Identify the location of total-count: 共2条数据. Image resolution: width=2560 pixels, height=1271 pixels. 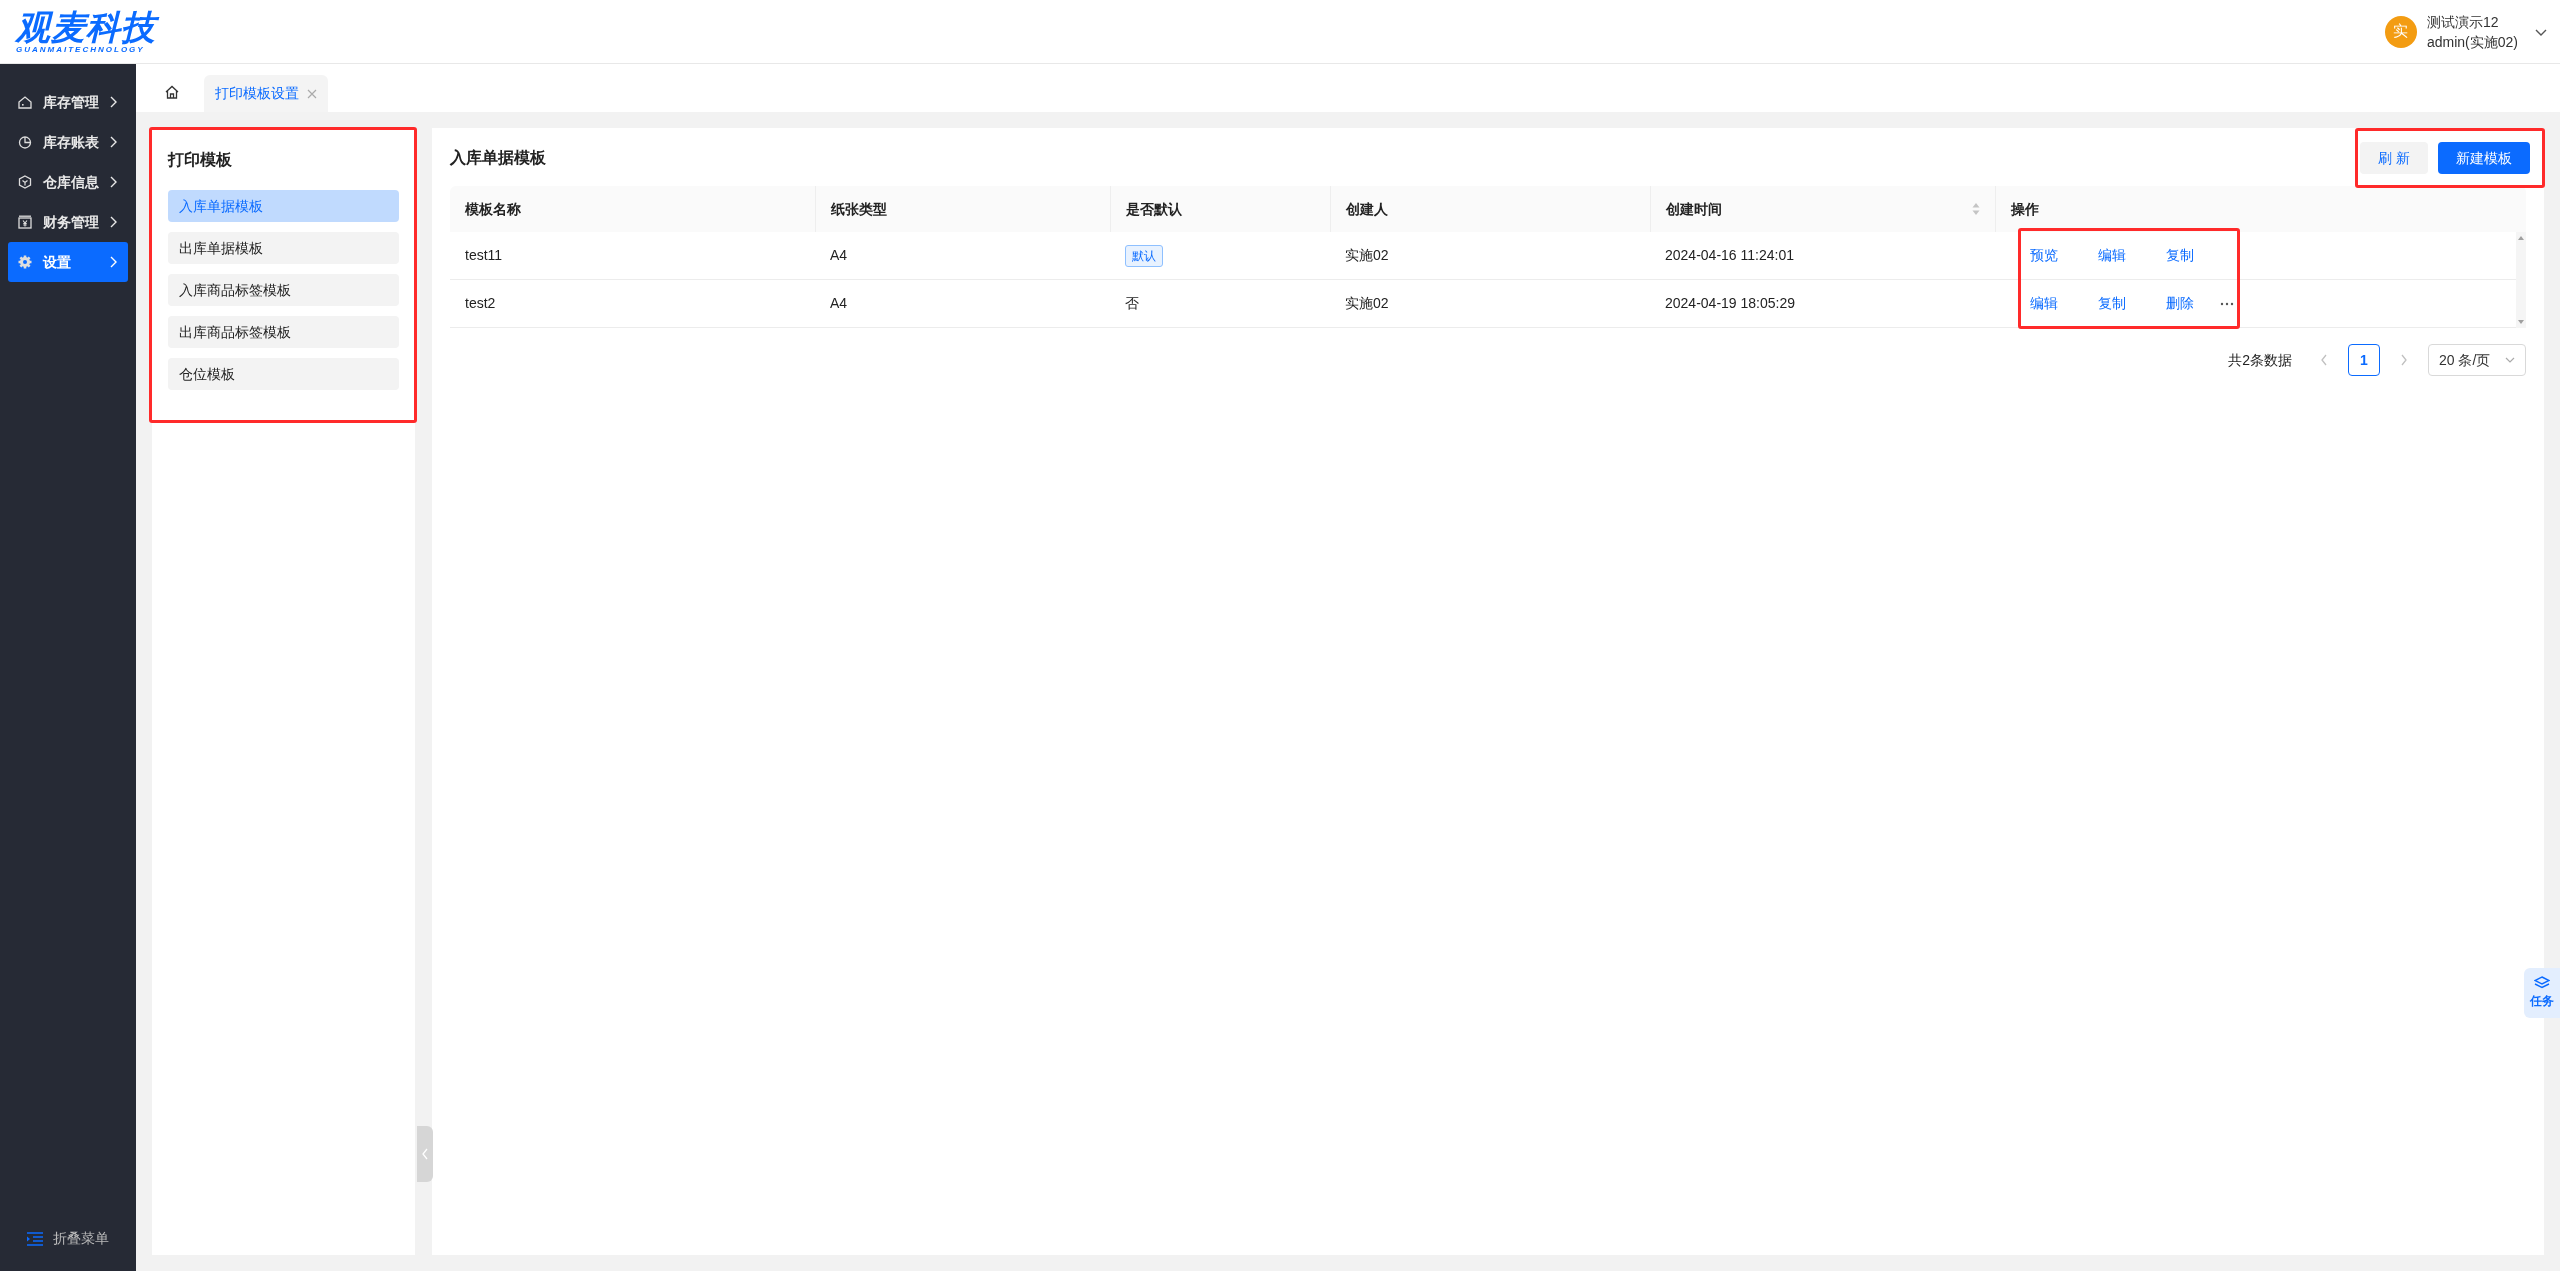
(2260, 360).